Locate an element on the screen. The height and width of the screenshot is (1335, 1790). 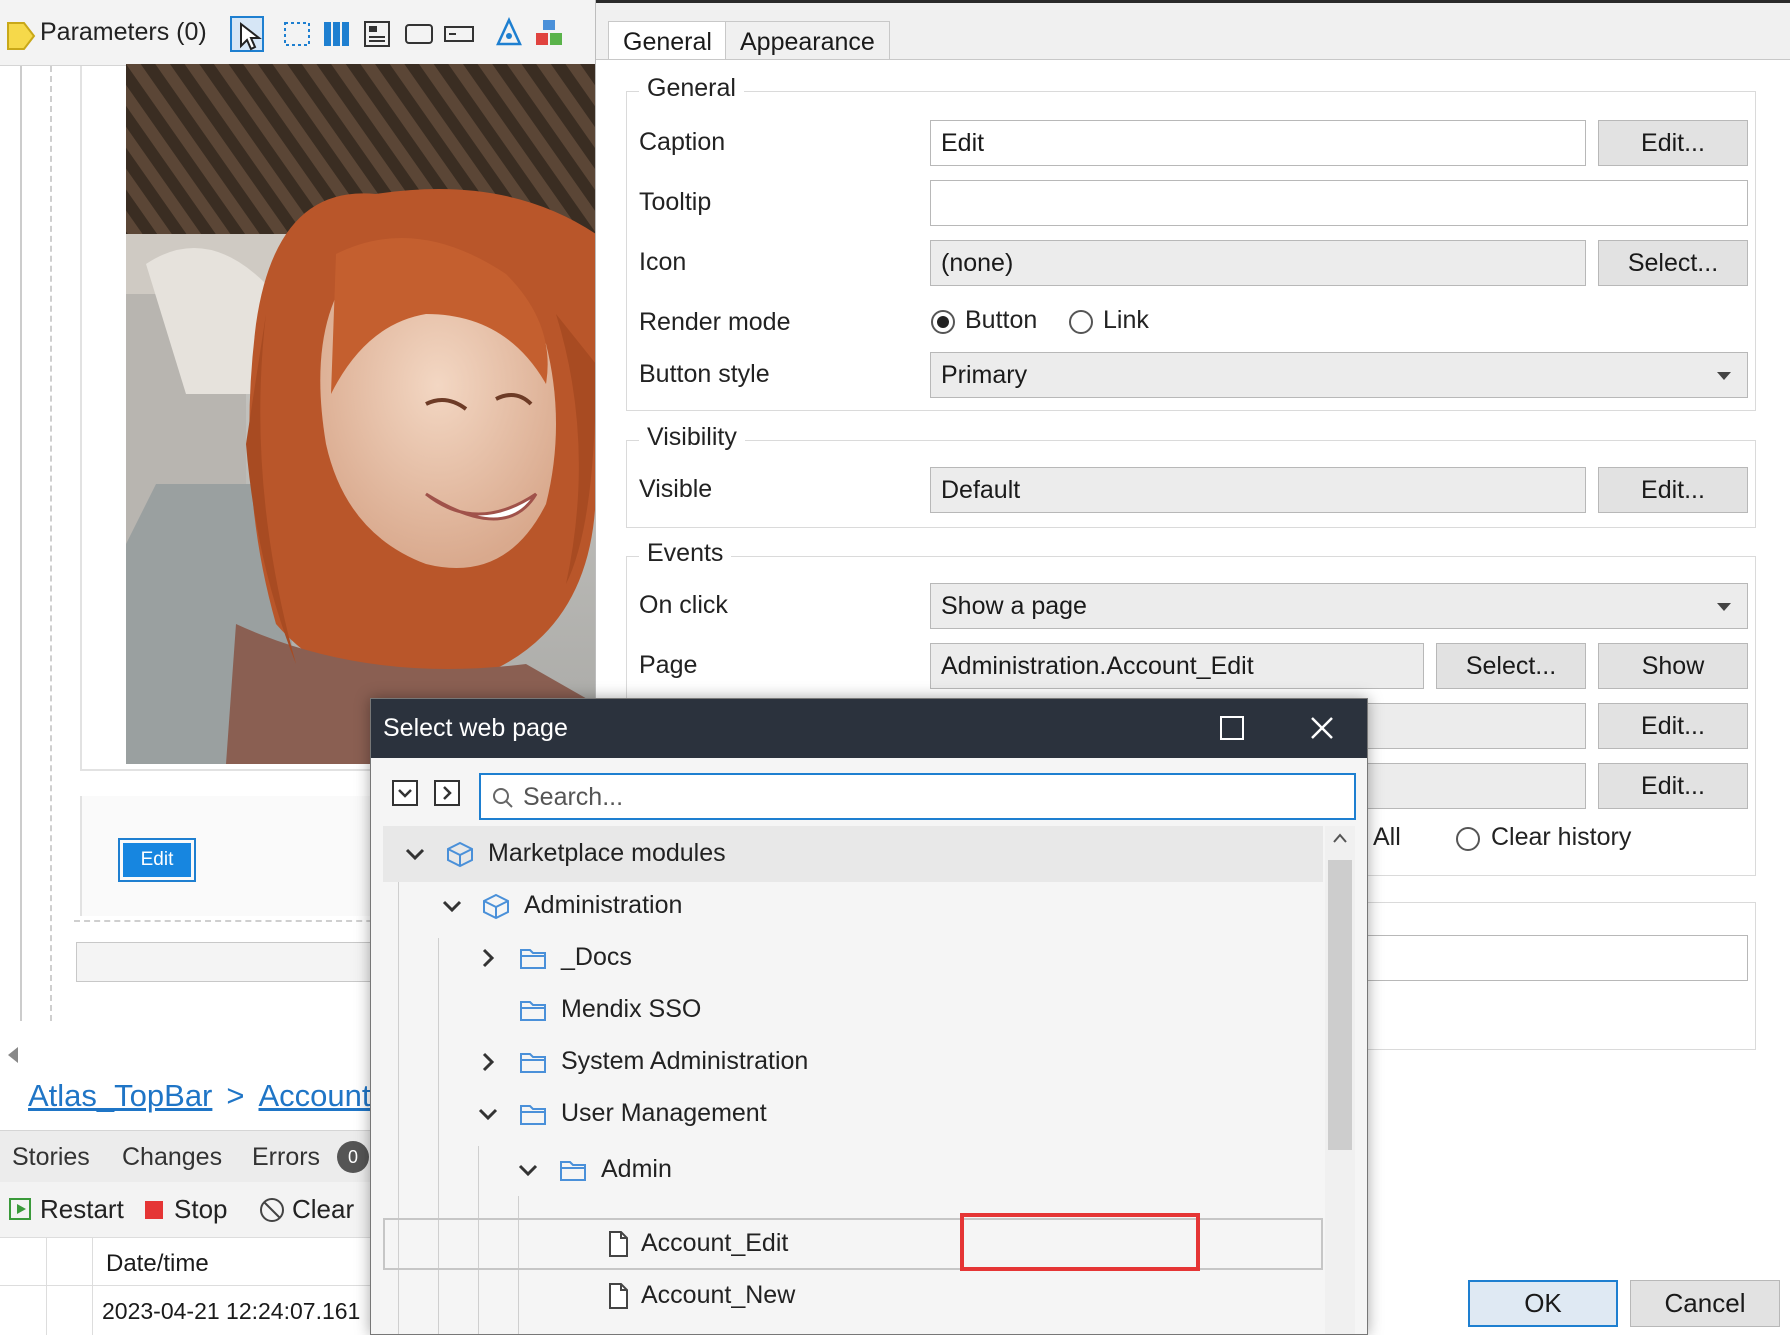
scroll-thumb is located at coordinates (1340, 1005).